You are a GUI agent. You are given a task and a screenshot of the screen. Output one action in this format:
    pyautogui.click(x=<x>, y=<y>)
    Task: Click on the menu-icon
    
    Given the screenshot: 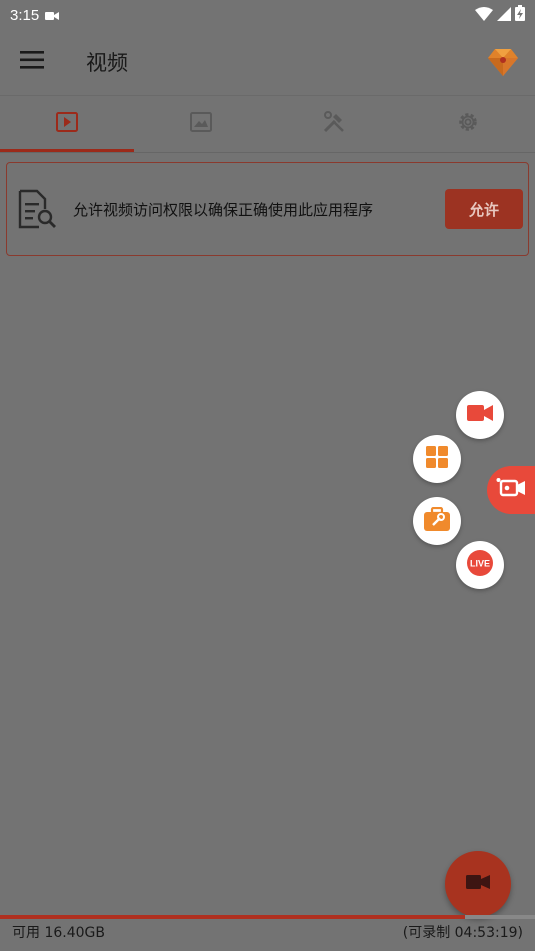 What is the action you would take?
    pyautogui.click(x=32, y=62)
    